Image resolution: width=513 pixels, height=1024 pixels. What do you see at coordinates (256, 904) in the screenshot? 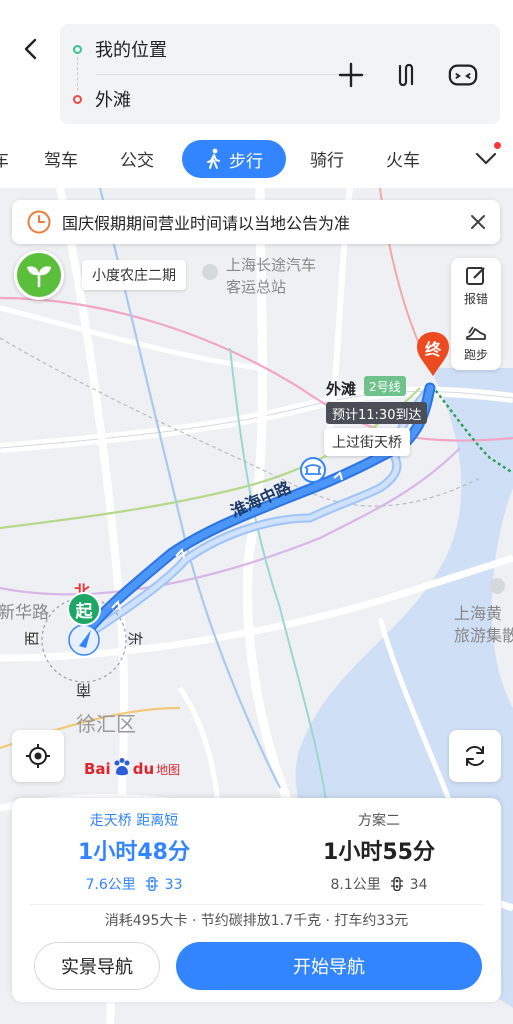
I see `card-divider` at bounding box center [256, 904].